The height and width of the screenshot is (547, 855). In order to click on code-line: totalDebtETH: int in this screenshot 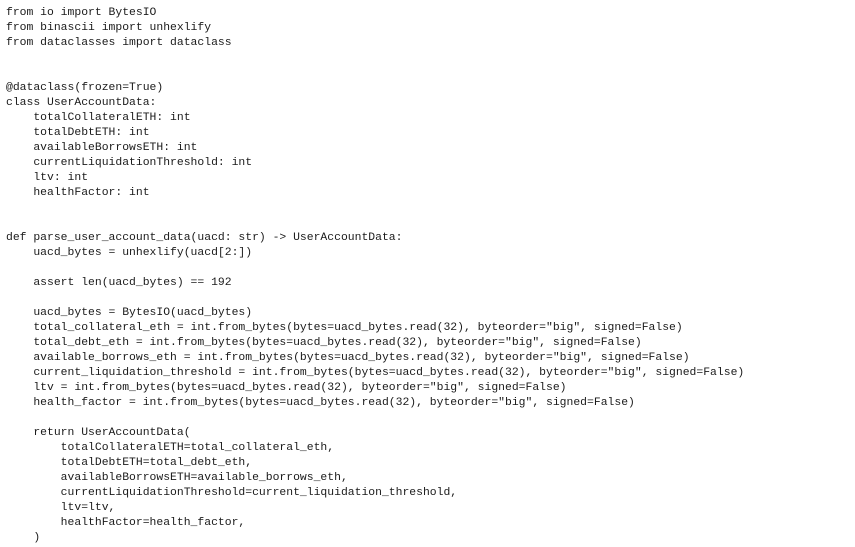, I will do `click(78, 133)`.